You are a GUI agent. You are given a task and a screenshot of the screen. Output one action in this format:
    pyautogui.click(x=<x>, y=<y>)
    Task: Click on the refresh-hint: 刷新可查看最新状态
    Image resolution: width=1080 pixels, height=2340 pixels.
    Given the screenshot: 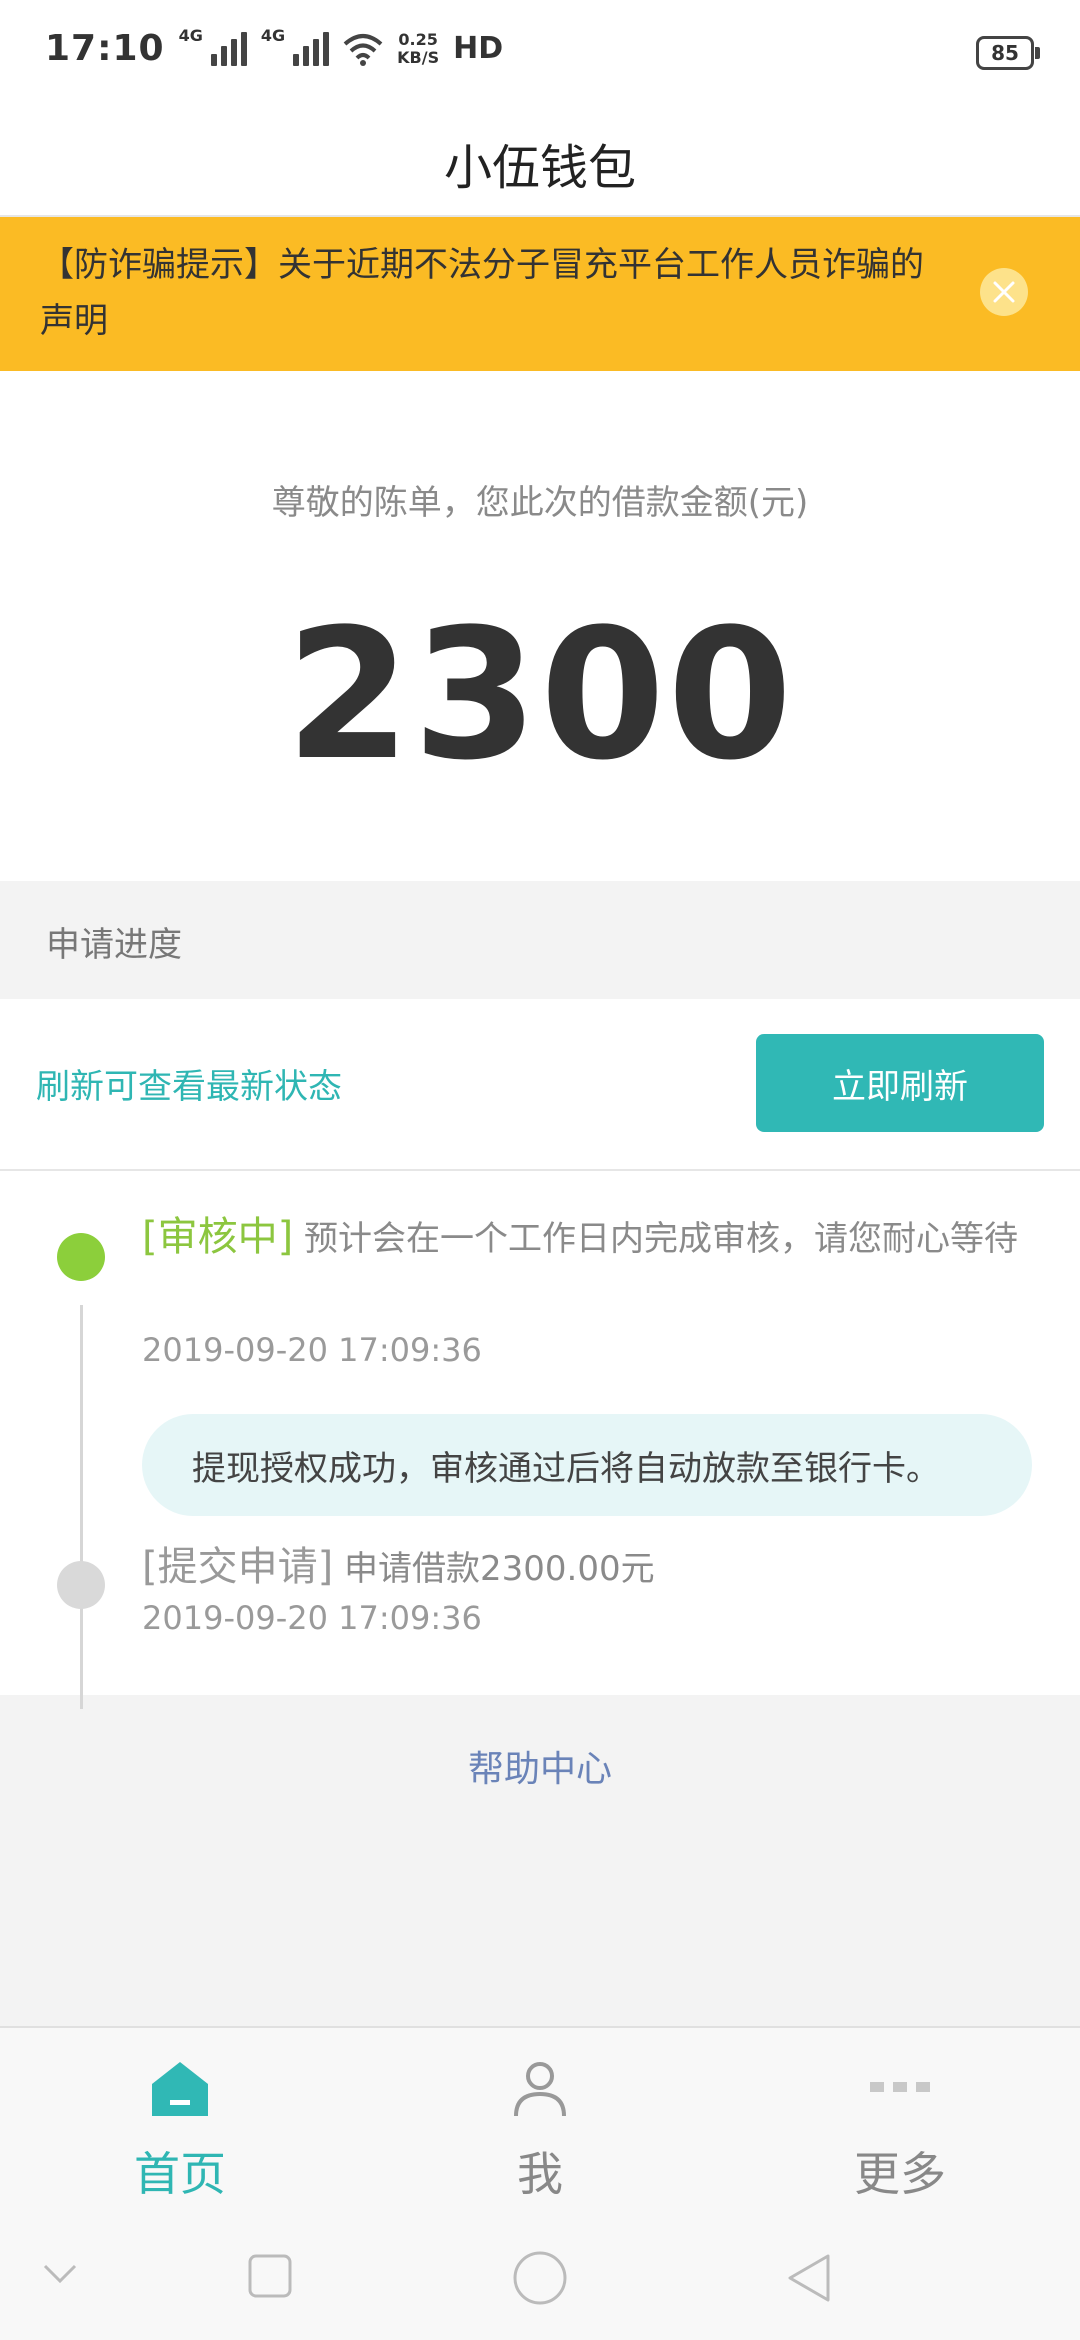 What is the action you would take?
    pyautogui.click(x=189, y=1087)
    